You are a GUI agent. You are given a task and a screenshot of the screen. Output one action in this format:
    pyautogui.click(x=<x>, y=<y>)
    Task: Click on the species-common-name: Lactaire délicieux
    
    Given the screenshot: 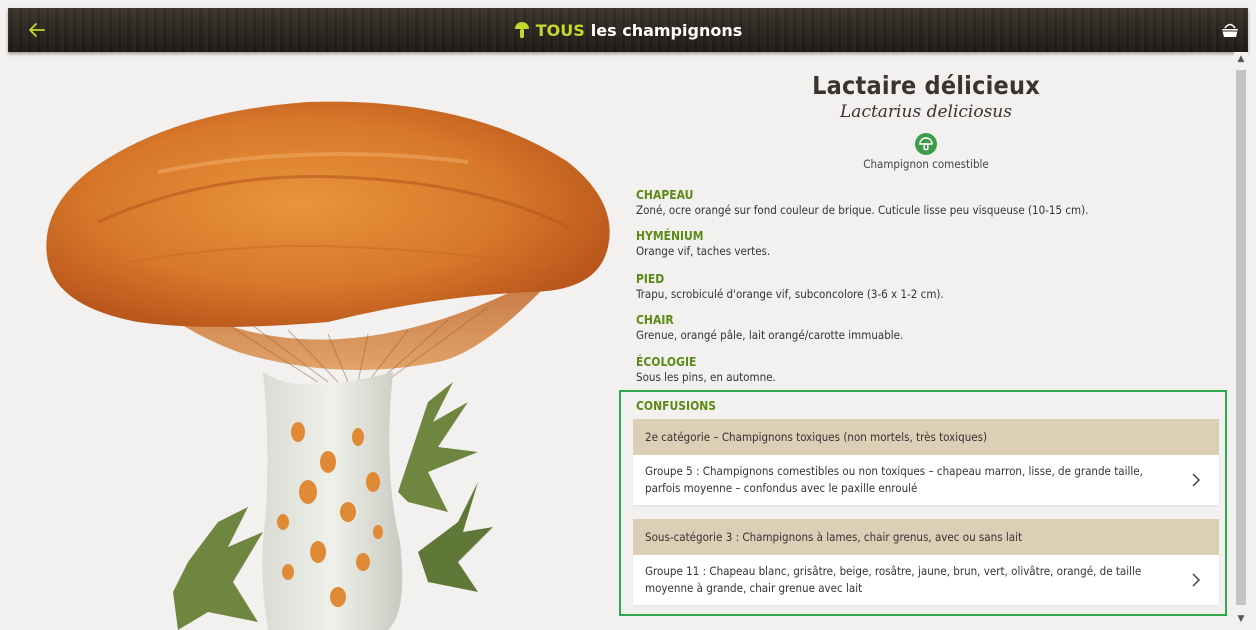 What is the action you would take?
    pyautogui.click(x=926, y=85)
    